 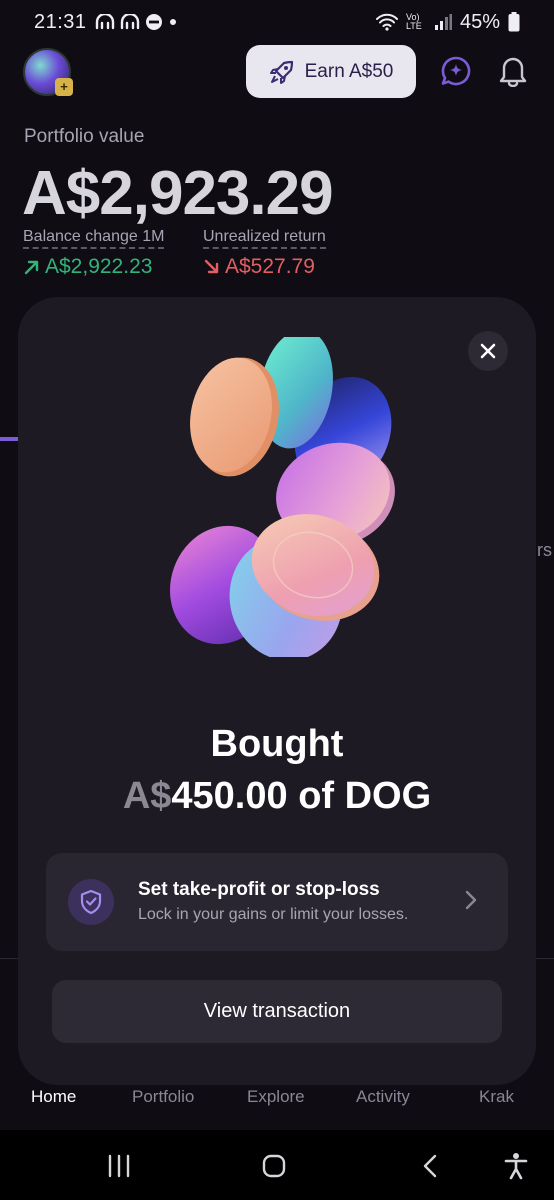 I want to click on accessibility-icon, so click(x=516, y=1166).